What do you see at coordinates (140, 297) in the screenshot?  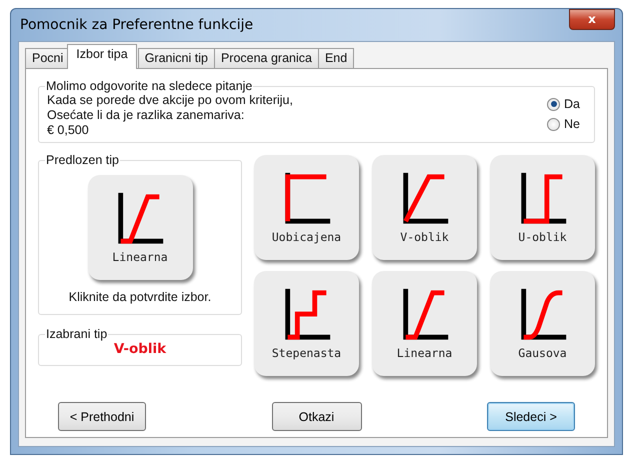 I see `hint-text: Kliknite da potvrdite izbor.` at bounding box center [140, 297].